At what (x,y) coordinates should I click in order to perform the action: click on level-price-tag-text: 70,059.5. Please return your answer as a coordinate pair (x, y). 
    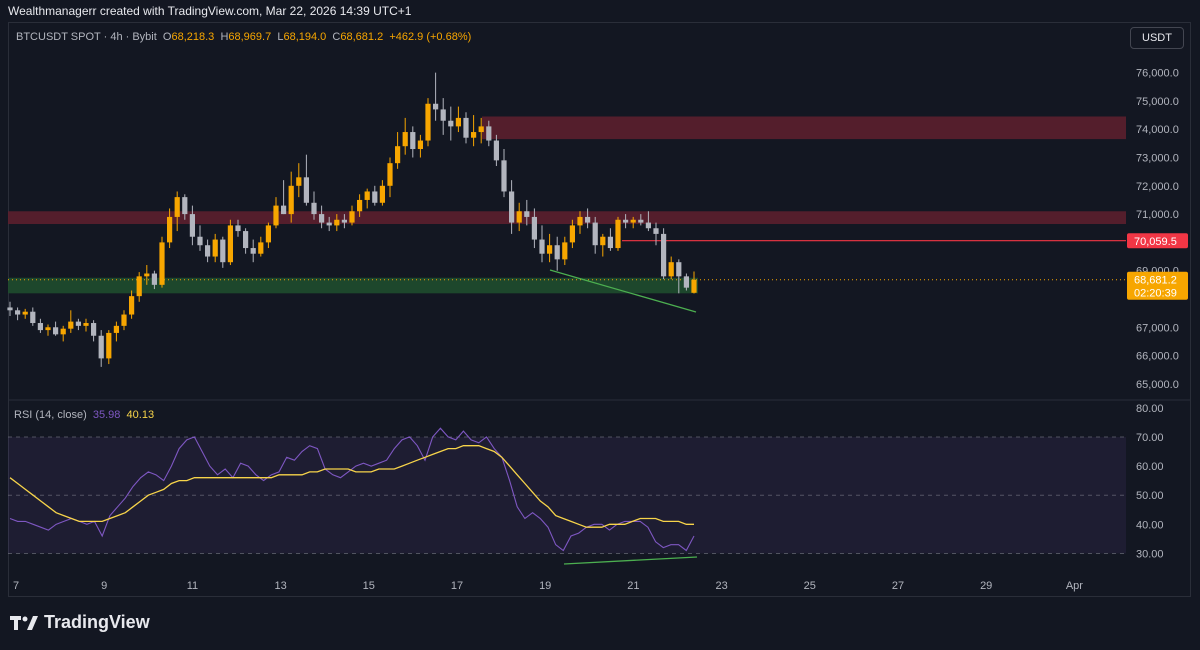
    Looking at the image, I should click on (1155, 242).